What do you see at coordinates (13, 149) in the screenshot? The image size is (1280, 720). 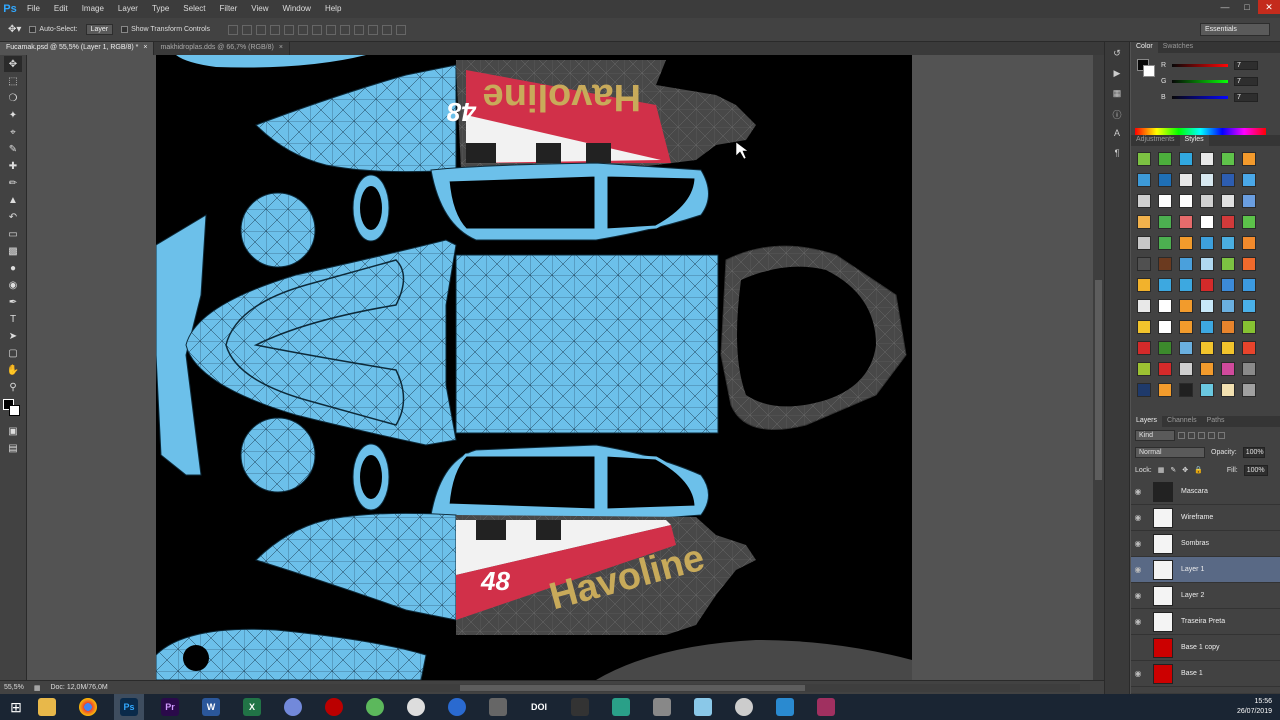 I see `eyedropper-tool-icon: ✎` at bounding box center [13, 149].